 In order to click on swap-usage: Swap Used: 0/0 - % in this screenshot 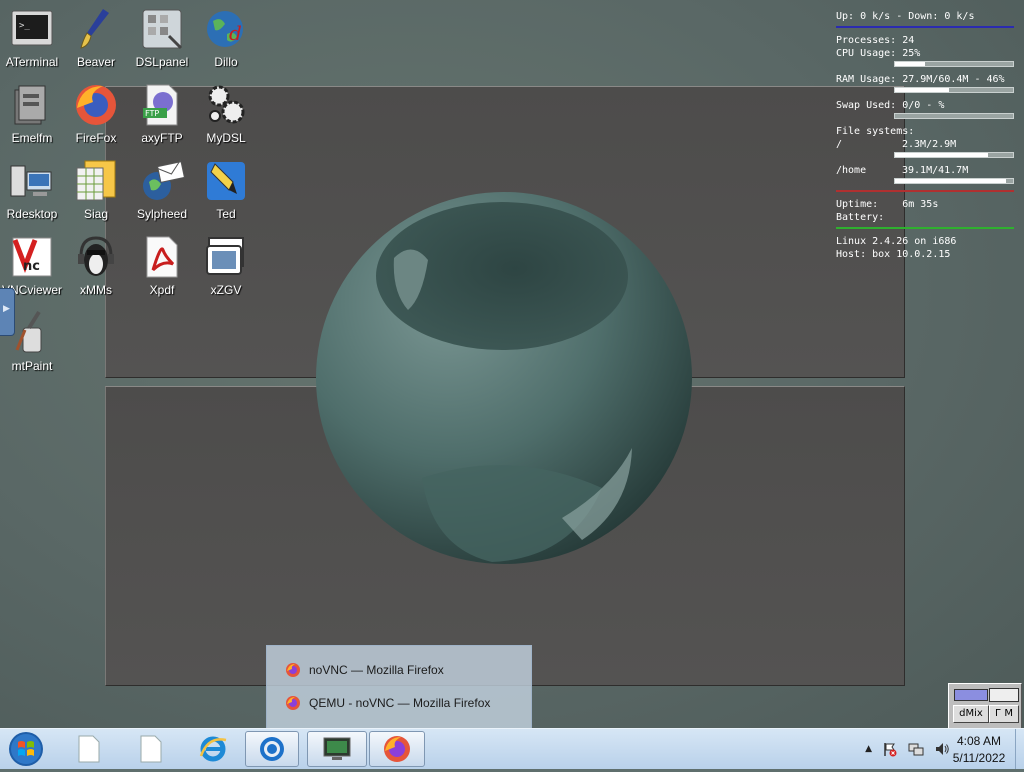, I will do `click(890, 105)`.